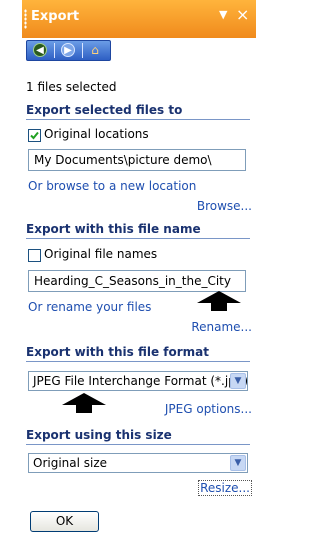 This screenshot has width=320, height=535. I want to click on pane-titlebar: Export ▼ ×, so click(139, 19).